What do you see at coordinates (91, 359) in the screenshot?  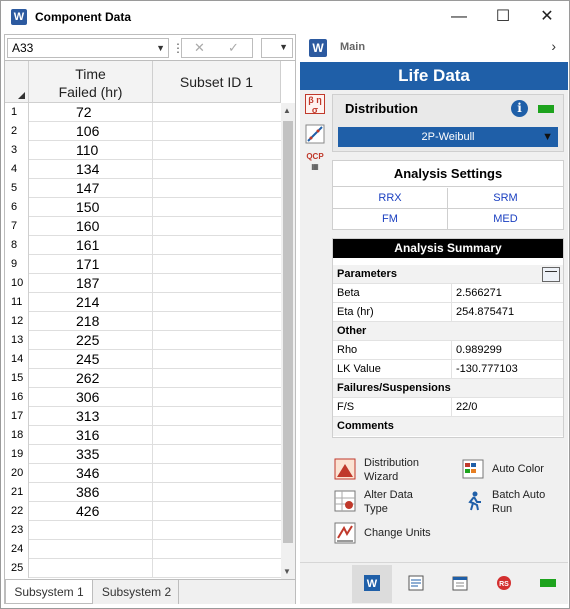 I see `cell-time-failed: 245` at bounding box center [91, 359].